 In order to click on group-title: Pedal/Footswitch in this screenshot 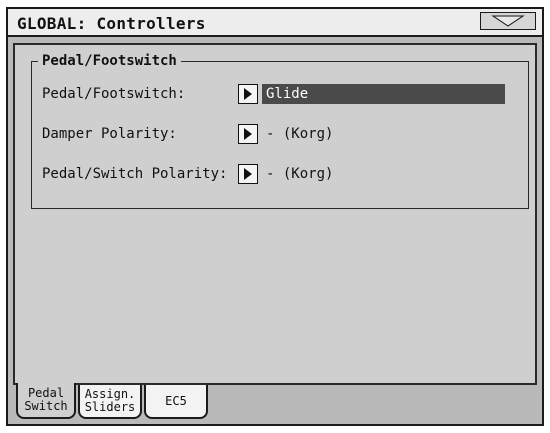, I will do `click(109, 61)`.